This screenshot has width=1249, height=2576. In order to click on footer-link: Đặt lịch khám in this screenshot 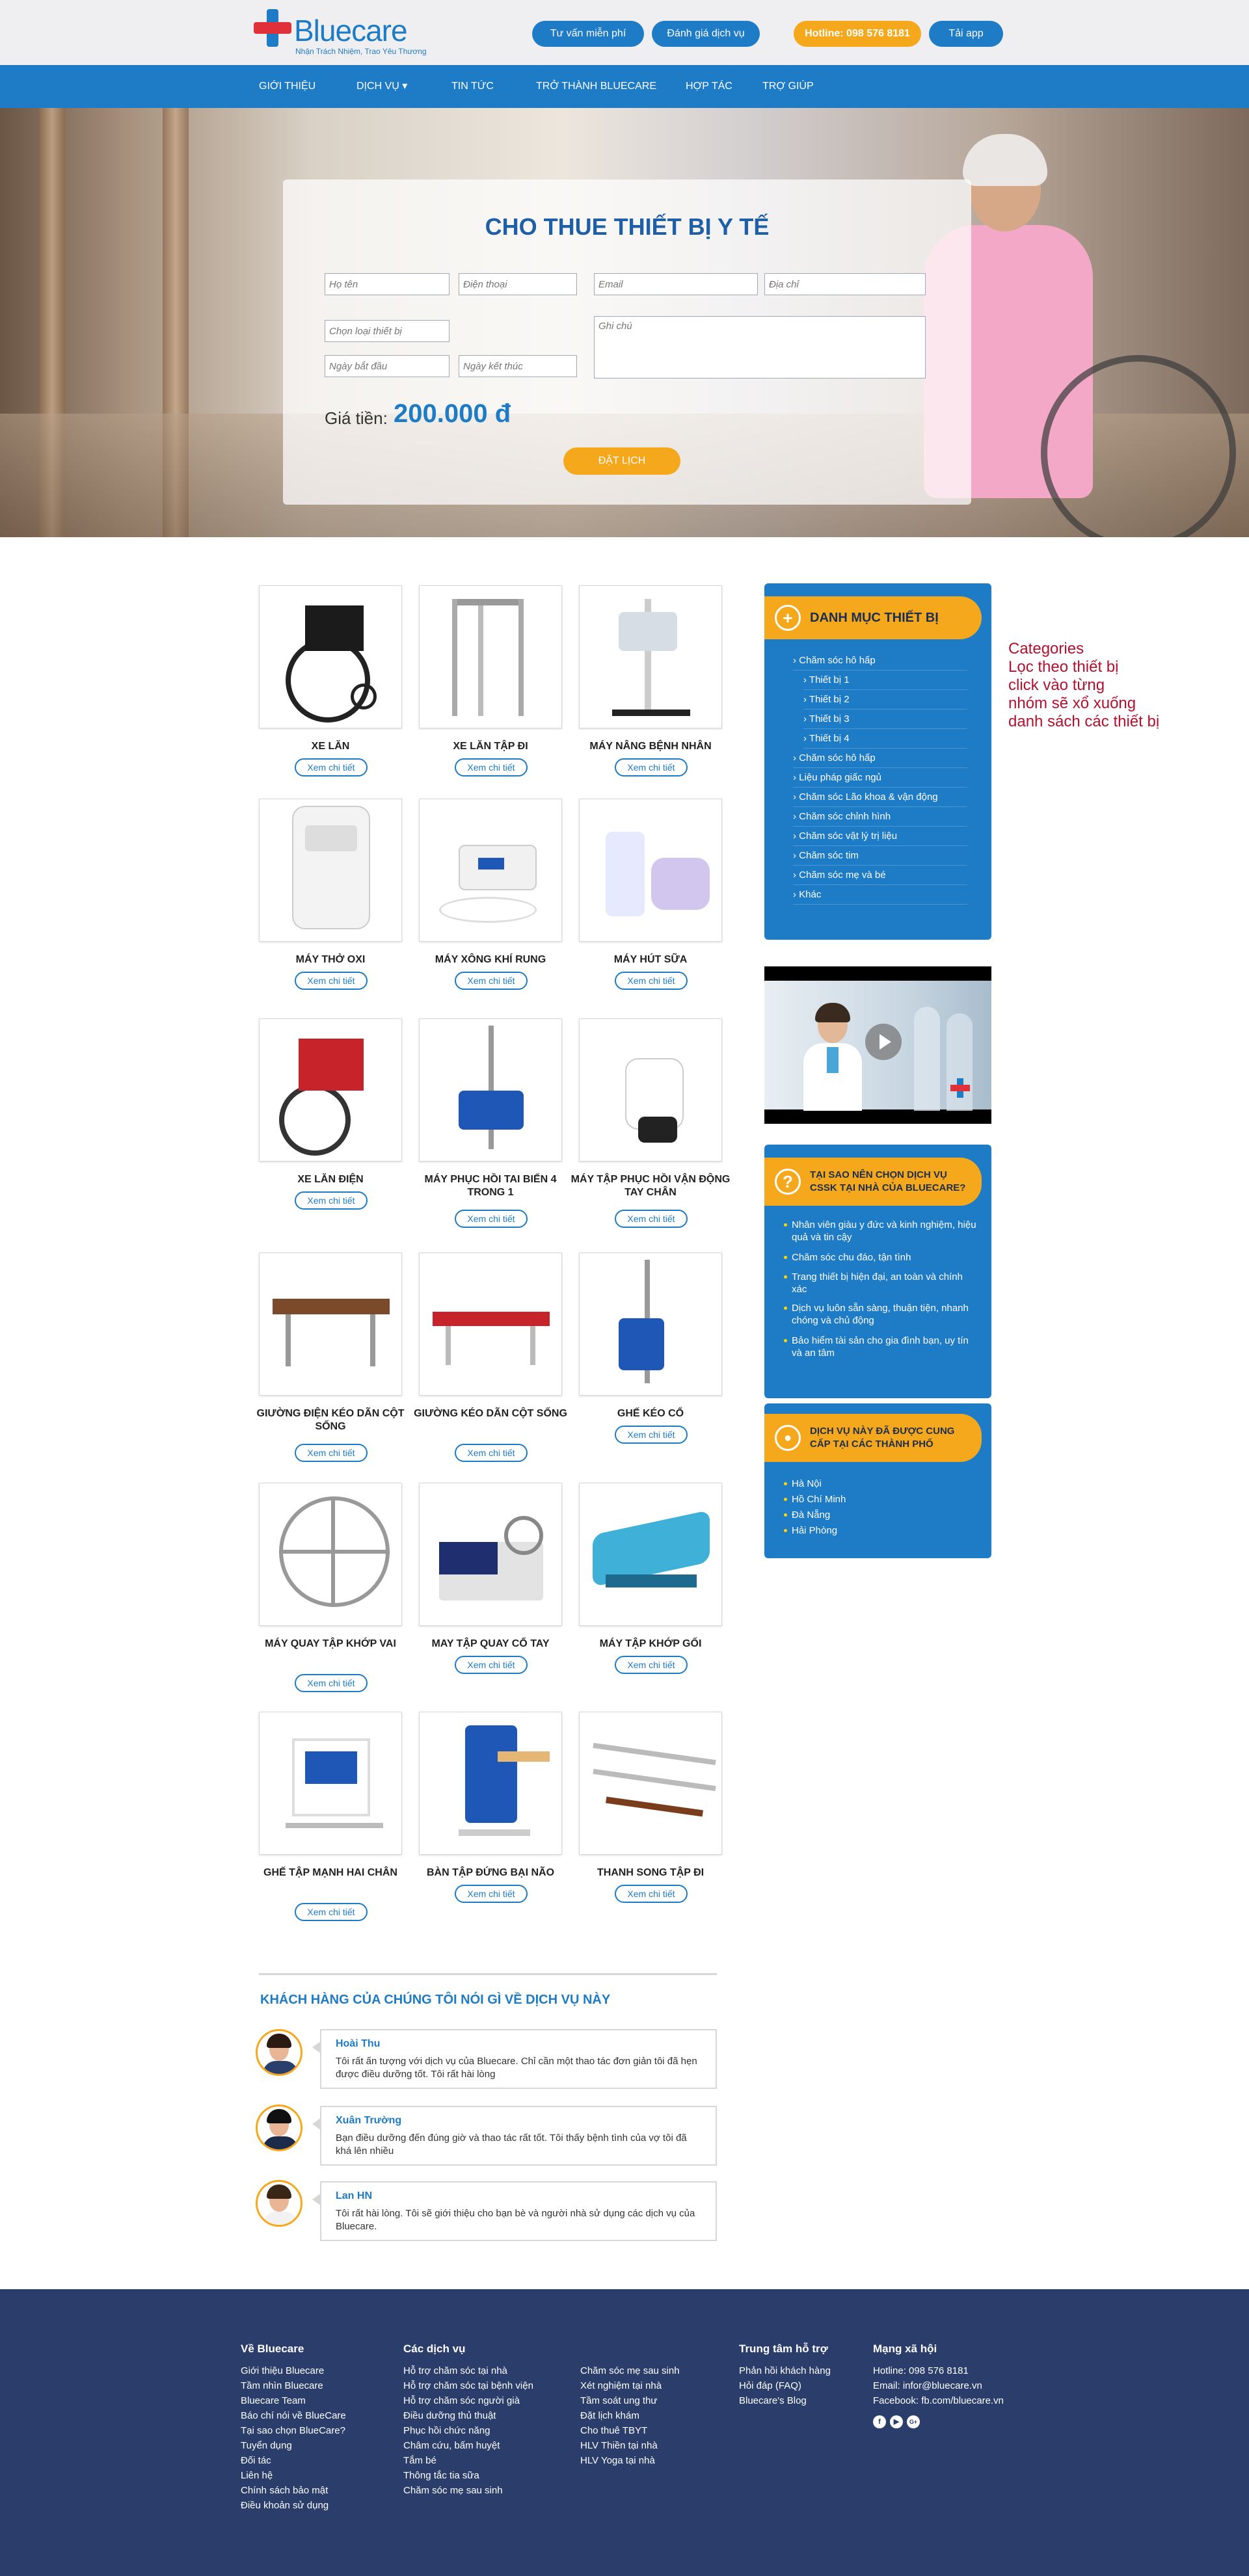, I will do `click(609, 2415)`.